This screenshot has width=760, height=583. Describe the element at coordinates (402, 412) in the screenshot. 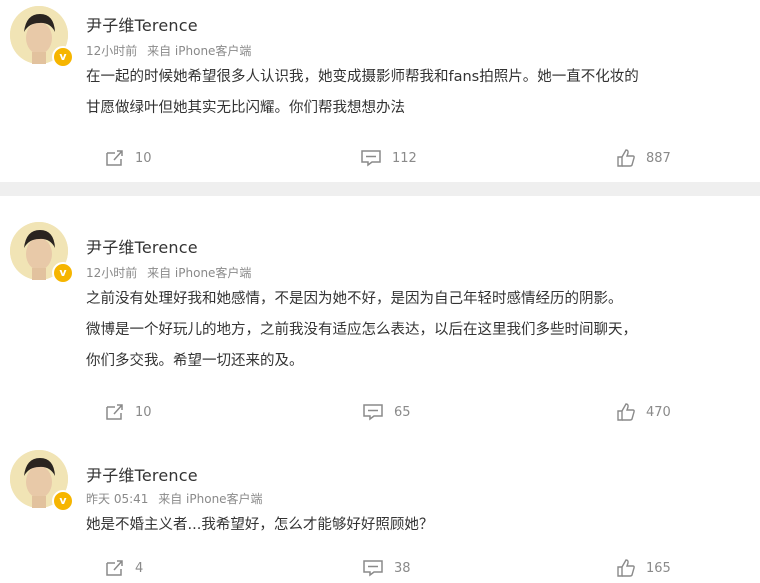

I see `comment-count: 65` at that location.